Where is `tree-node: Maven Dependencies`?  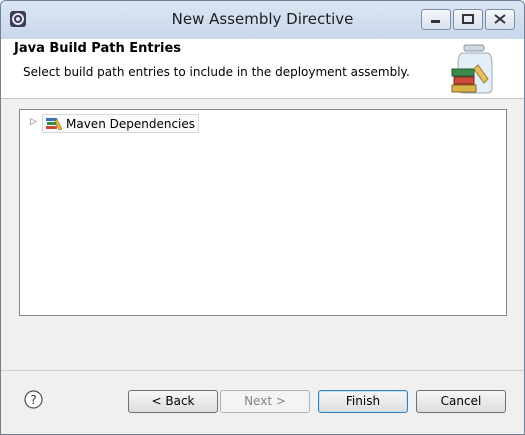
tree-node: Maven Dependencies is located at coordinates (121, 123).